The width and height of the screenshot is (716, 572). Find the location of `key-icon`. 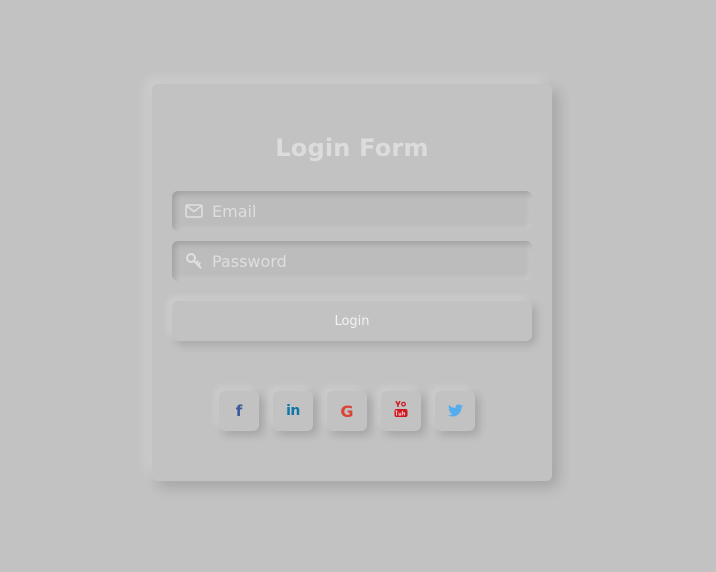

key-icon is located at coordinates (194, 261).